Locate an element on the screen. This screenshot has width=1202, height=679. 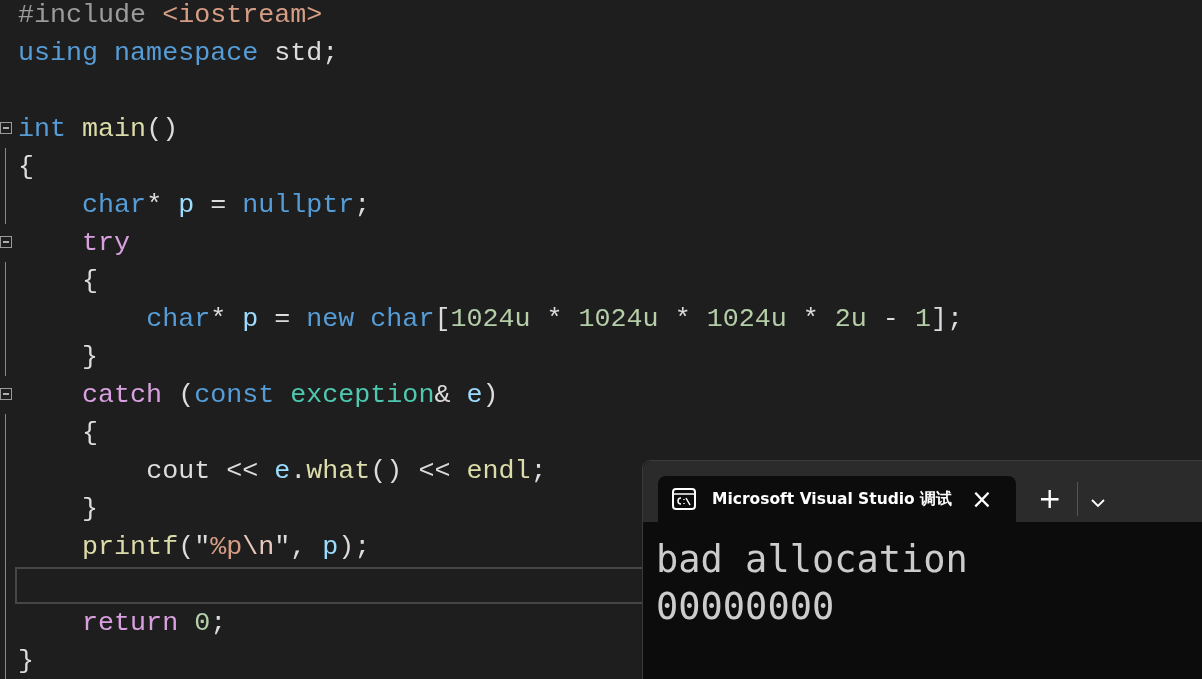
new-tab-button: + is located at coordinates (1050, 499).